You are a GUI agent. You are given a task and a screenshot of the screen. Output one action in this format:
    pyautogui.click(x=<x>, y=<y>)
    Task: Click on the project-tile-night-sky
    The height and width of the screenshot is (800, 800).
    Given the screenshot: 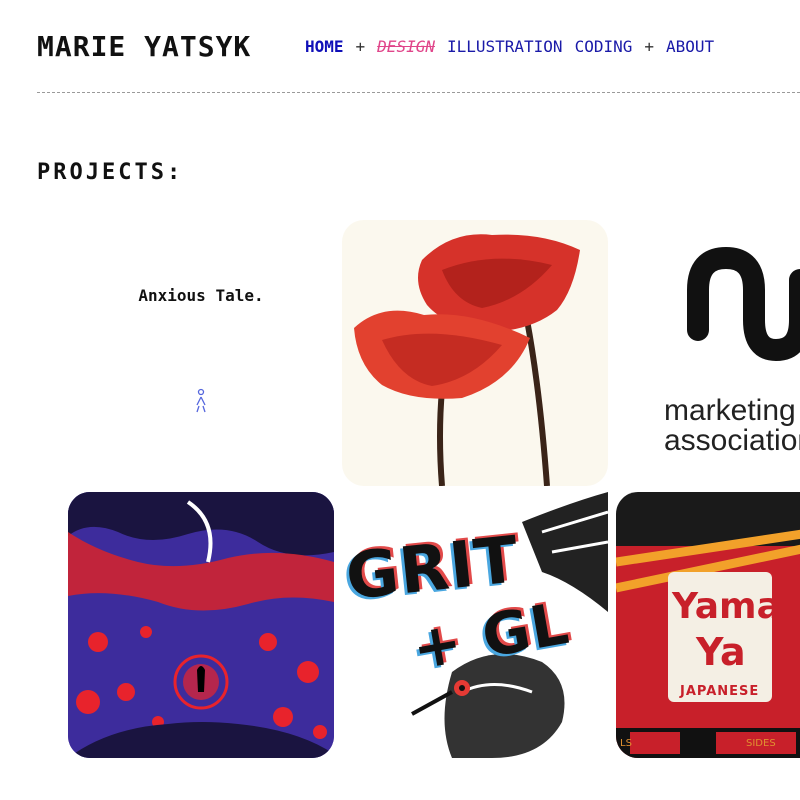 What is the action you would take?
    pyautogui.click(x=201, y=625)
    